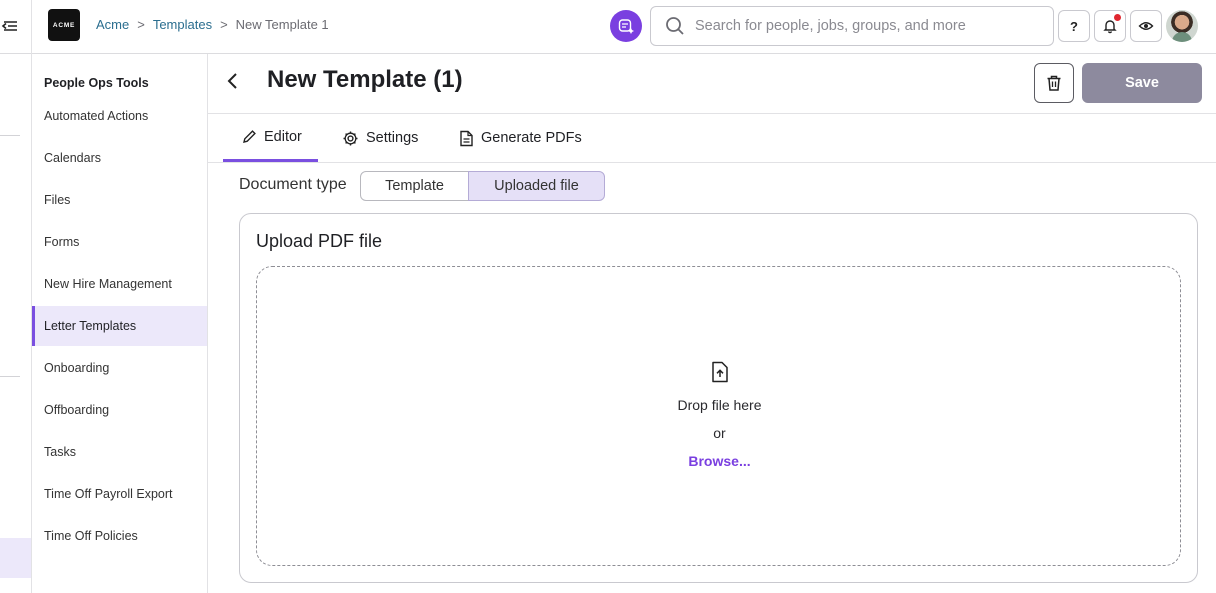 The height and width of the screenshot is (593, 1216). Describe the element at coordinates (608, 27) in the screenshot. I see `top-bar: ACME Acme > Templates > New Template 1 ?` at that location.